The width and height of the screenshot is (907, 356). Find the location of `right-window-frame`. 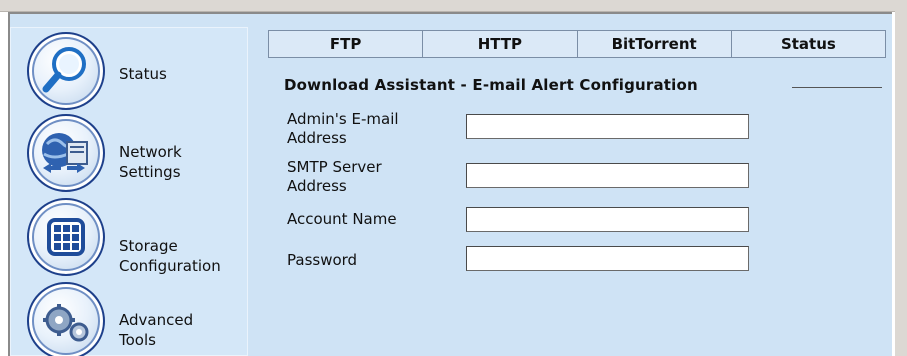

right-window-frame is located at coordinates (901, 178).